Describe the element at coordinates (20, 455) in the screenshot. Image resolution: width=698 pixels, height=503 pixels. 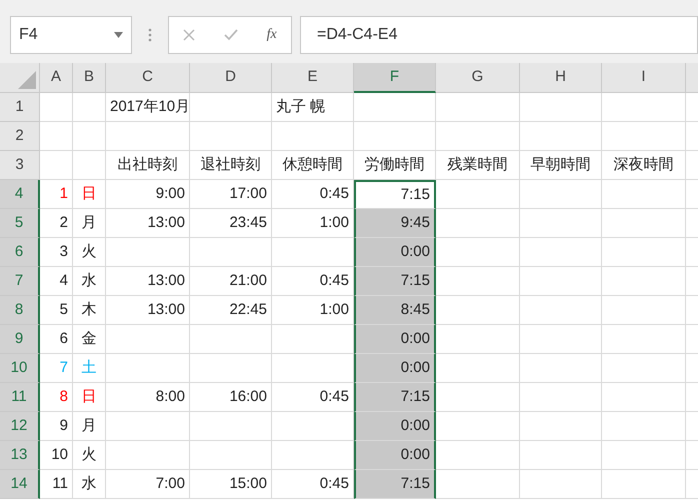
I see `row-header: 13` at that location.